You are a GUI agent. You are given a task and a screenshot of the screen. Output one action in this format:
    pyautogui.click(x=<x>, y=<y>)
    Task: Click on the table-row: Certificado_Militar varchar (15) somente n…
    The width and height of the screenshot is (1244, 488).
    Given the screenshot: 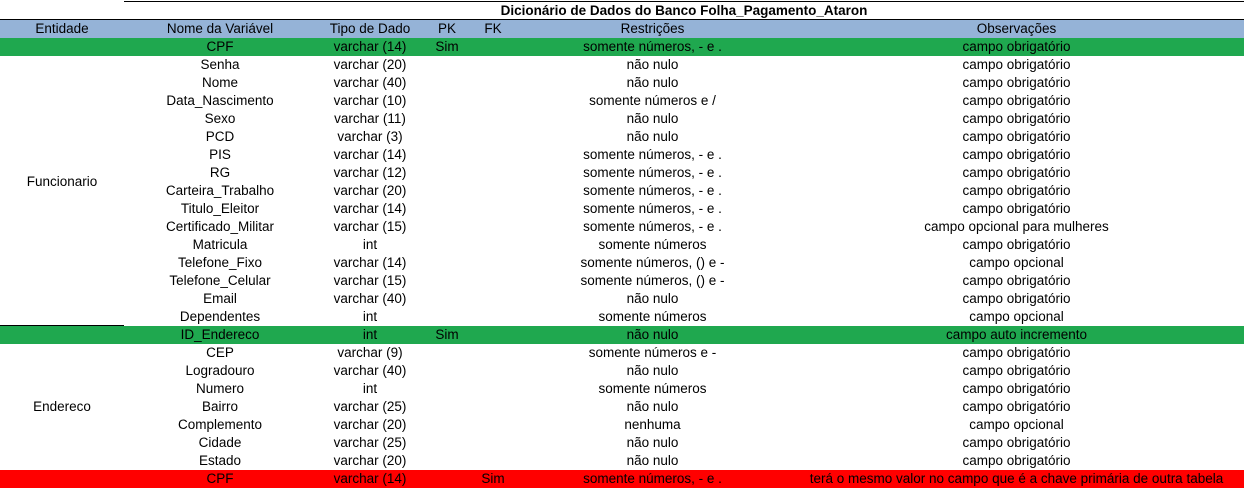 What is the action you would take?
    pyautogui.click(x=622, y=227)
    